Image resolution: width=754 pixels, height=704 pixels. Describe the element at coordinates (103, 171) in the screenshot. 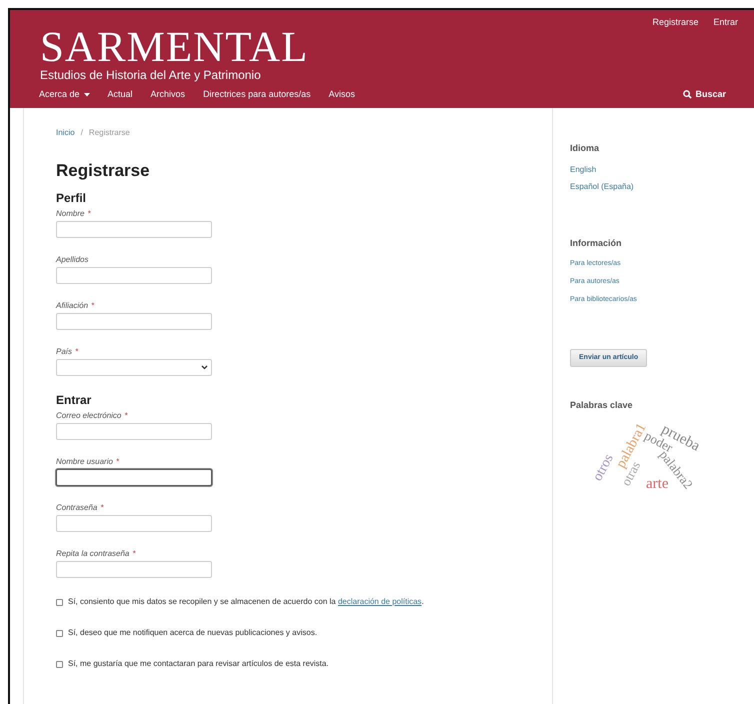

I see `page-title: Registrarse` at that location.